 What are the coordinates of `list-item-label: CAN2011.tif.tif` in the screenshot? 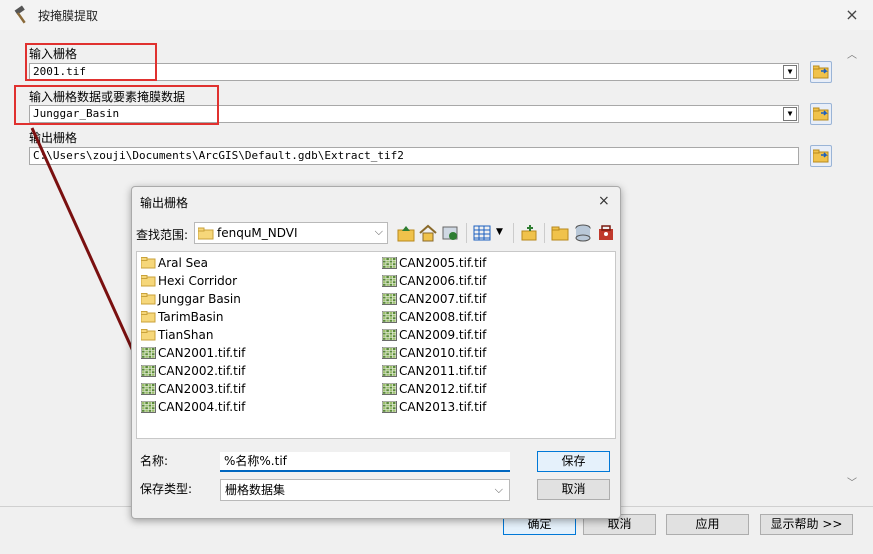 It's located at (443, 371).